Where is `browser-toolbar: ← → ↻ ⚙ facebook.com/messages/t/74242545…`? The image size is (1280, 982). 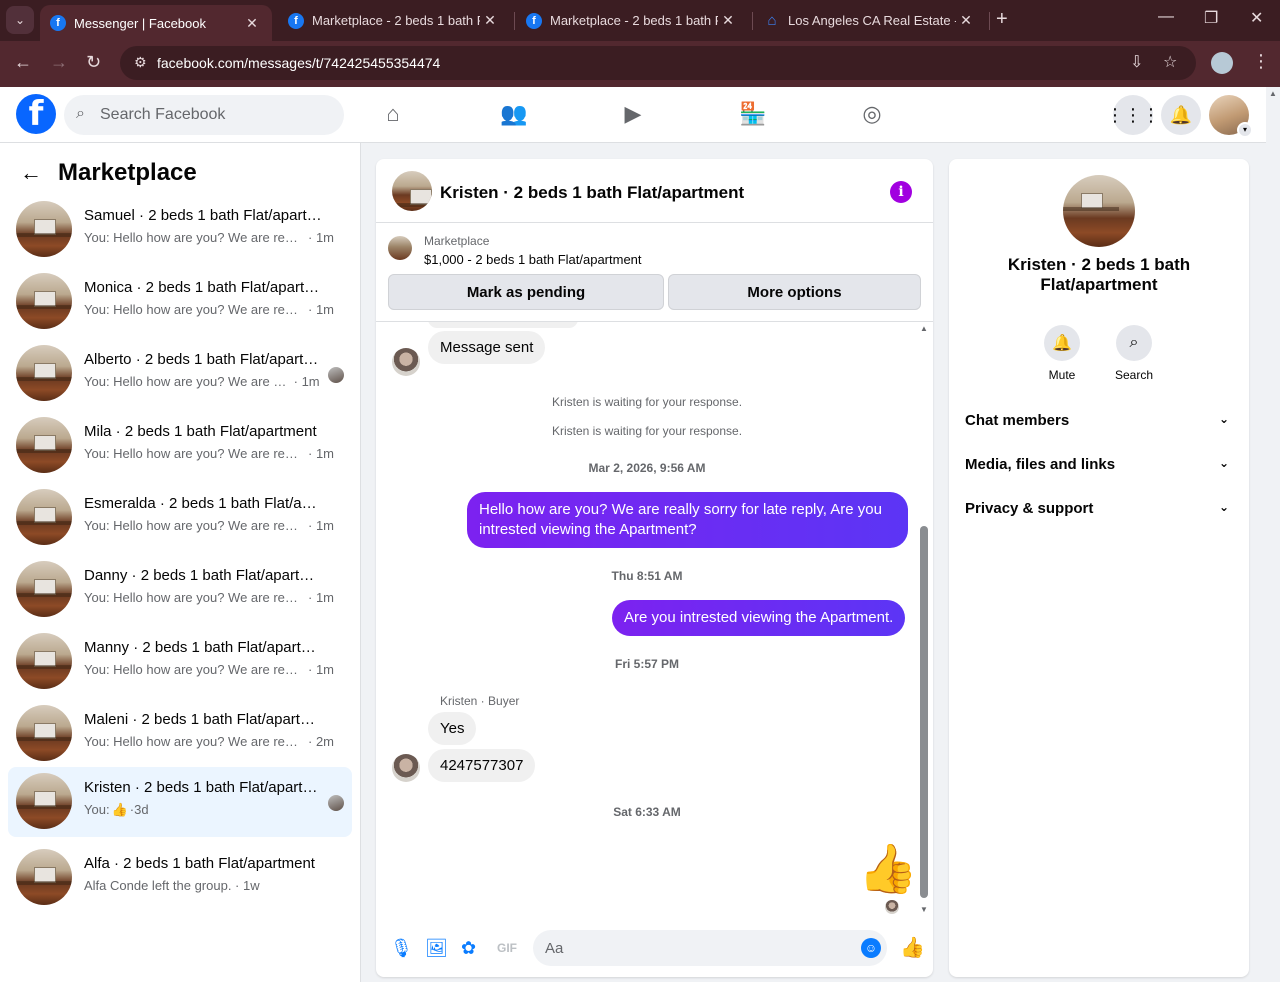
browser-toolbar: ← → ↻ ⚙ facebook.com/messages/t/74242545… is located at coordinates (640, 64).